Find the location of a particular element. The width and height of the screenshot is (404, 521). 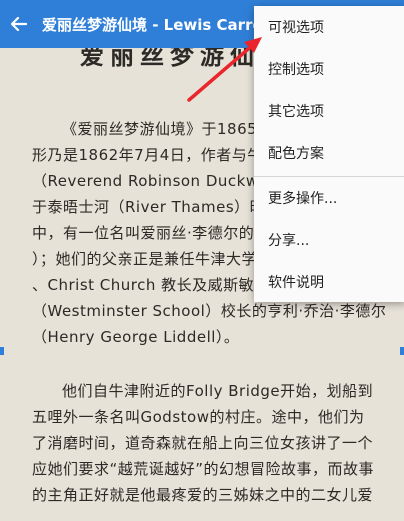

selection-handle-left is located at coordinates (2, 351).